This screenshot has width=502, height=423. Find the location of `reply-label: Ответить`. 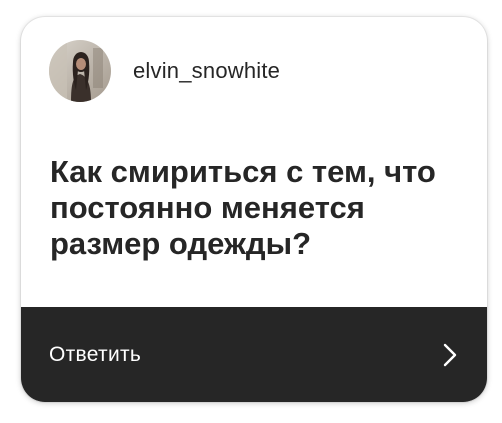

reply-label: Ответить is located at coordinates (95, 354).